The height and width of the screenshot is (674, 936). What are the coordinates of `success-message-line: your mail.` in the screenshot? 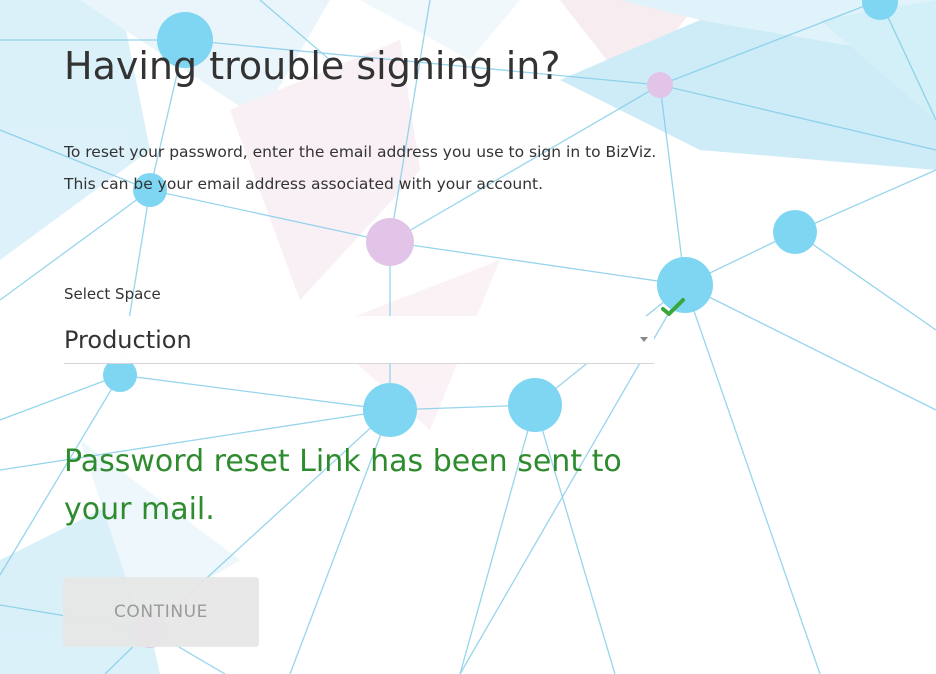 It's located at (139, 509).